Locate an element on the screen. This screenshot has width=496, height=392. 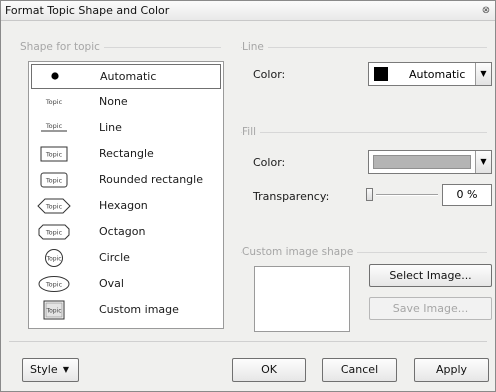
shape-item-oval: Topic Oval is located at coordinates (126, 284).